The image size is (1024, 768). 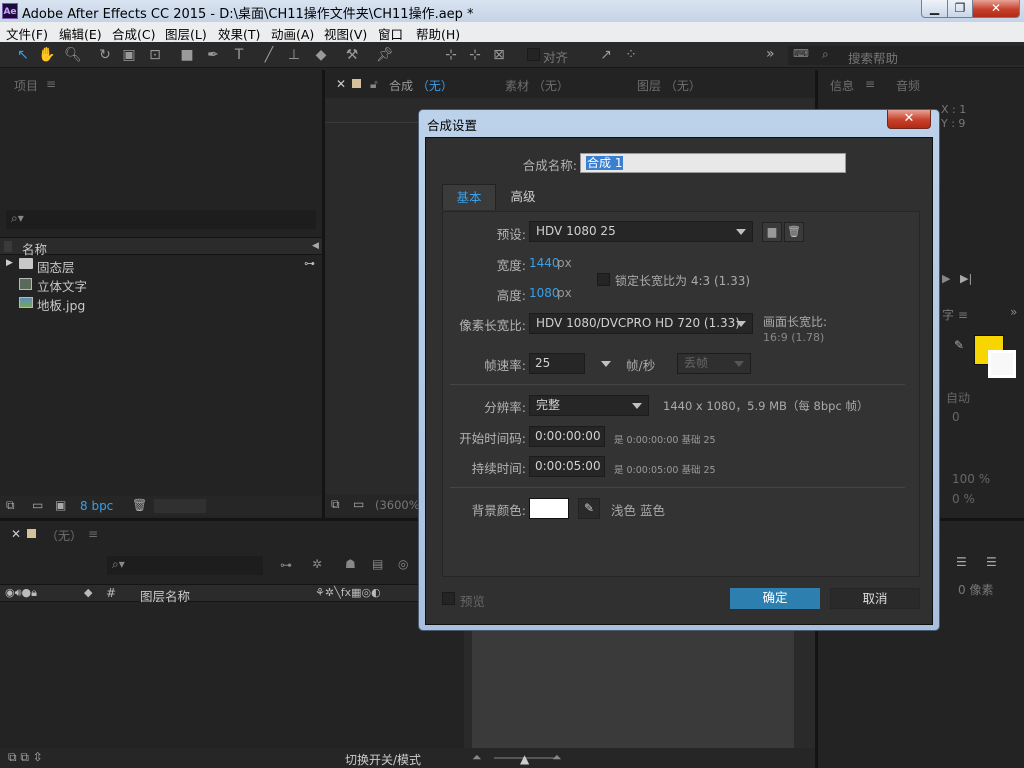 What do you see at coordinates (374, 84) in the screenshot?
I see `lock-icon: 🔓︎` at bounding box center [374, 84].